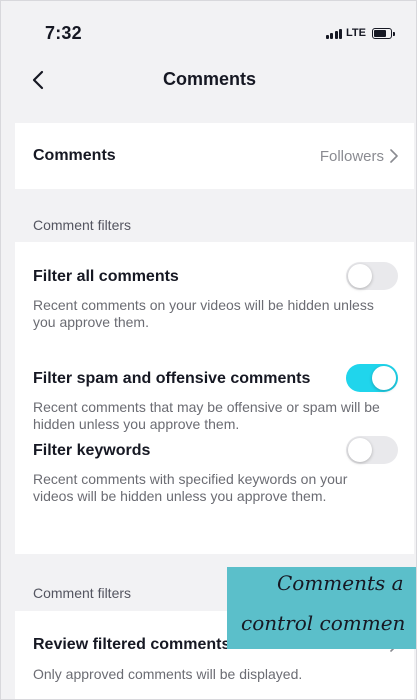 The width and height of the screenshot is (417, 700). I want to click on filter-keywords-toggle, so click(372, 450).